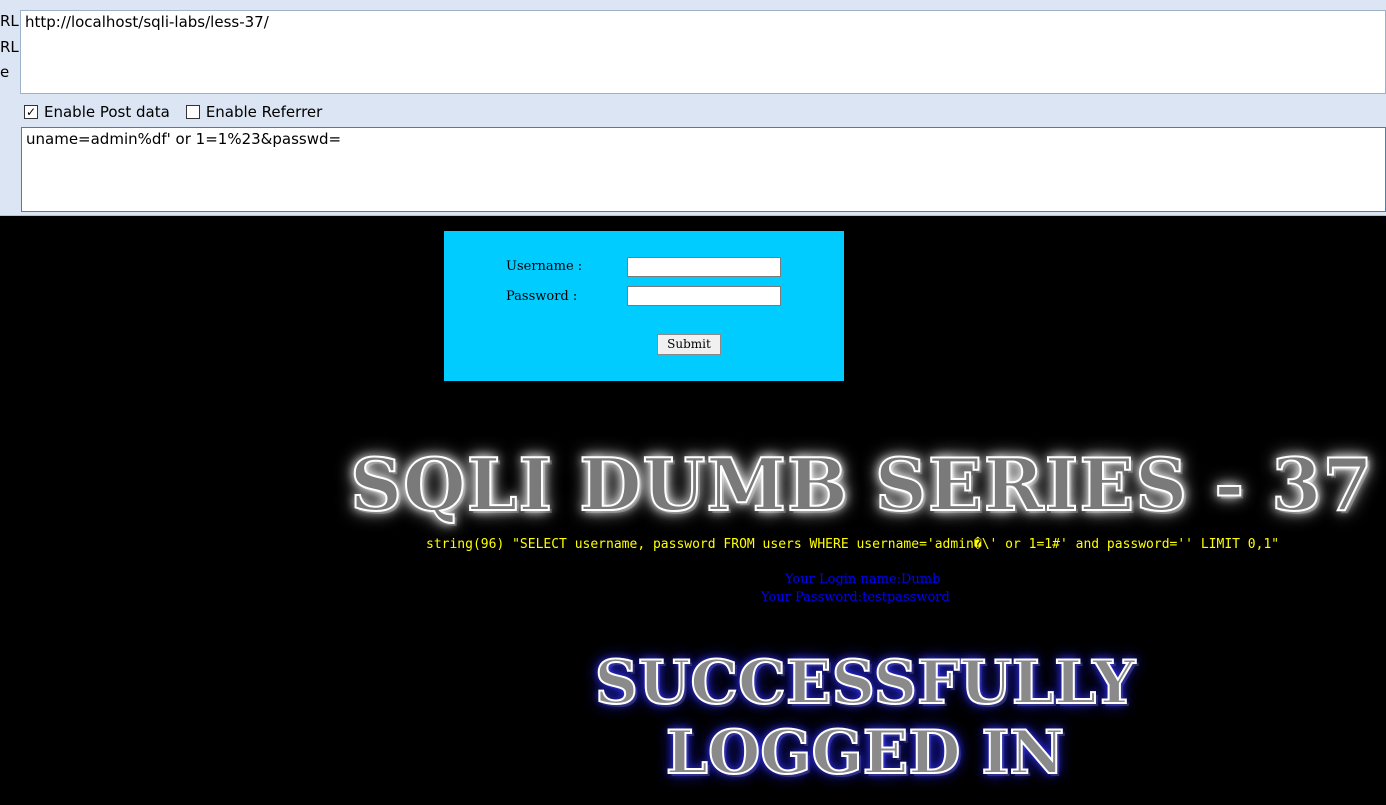 The image size is (1386, 805). Describe the element at coordinates (542, 296) in the screenshot. I see `password-label: Password :` at that location.